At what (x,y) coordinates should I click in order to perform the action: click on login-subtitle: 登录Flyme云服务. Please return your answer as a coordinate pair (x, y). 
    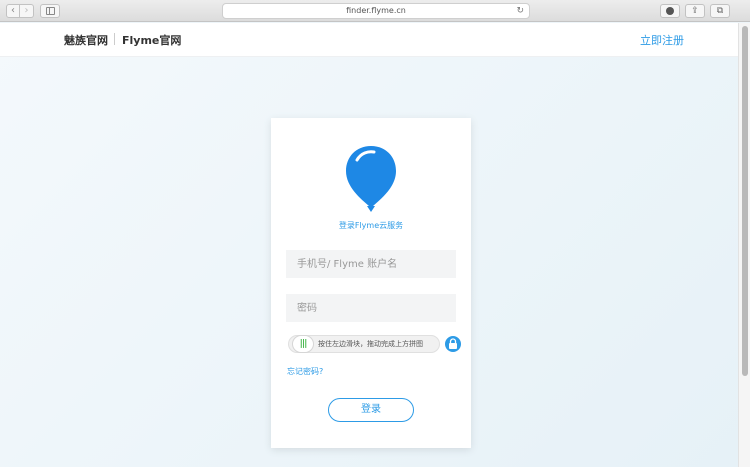
    Looking at the image, I should click on (371, 225).